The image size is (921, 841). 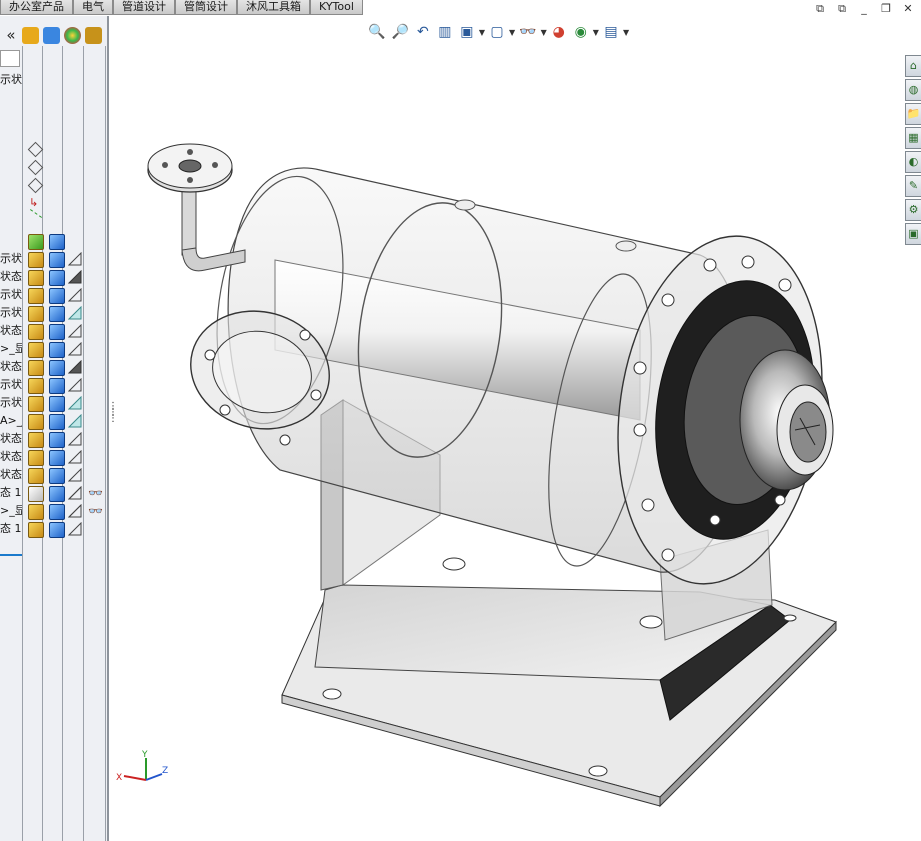 I want to click on tree-row: >_显 👓, so click(x=53, y=511).